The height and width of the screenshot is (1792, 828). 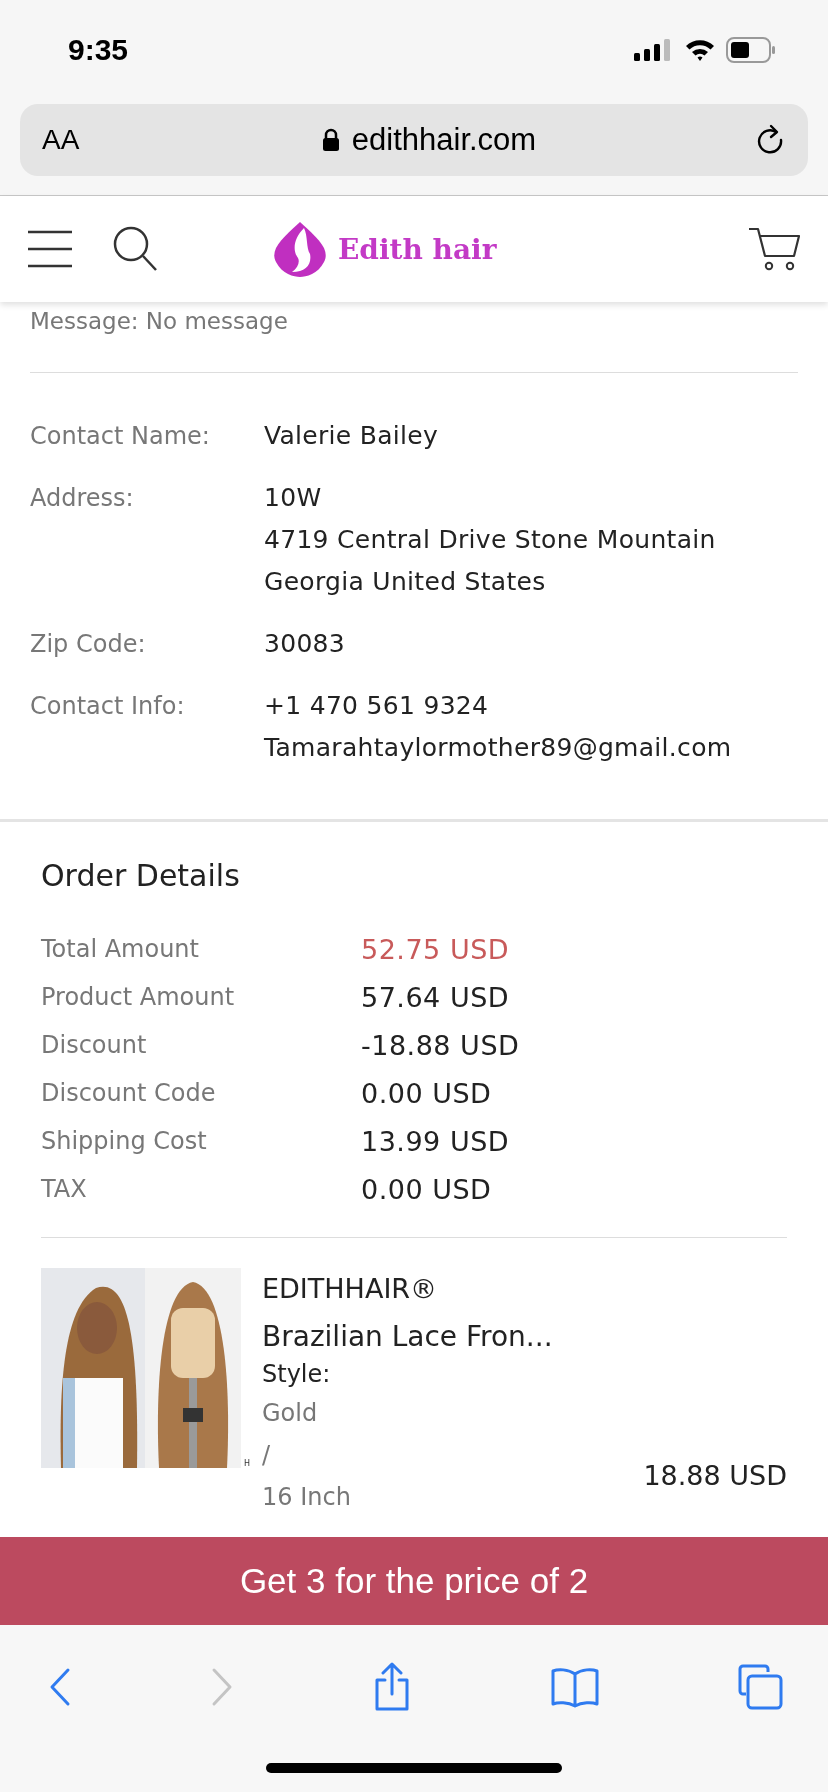 I want to click on style-option: 16 Inch, so click(x=407, y=1497).